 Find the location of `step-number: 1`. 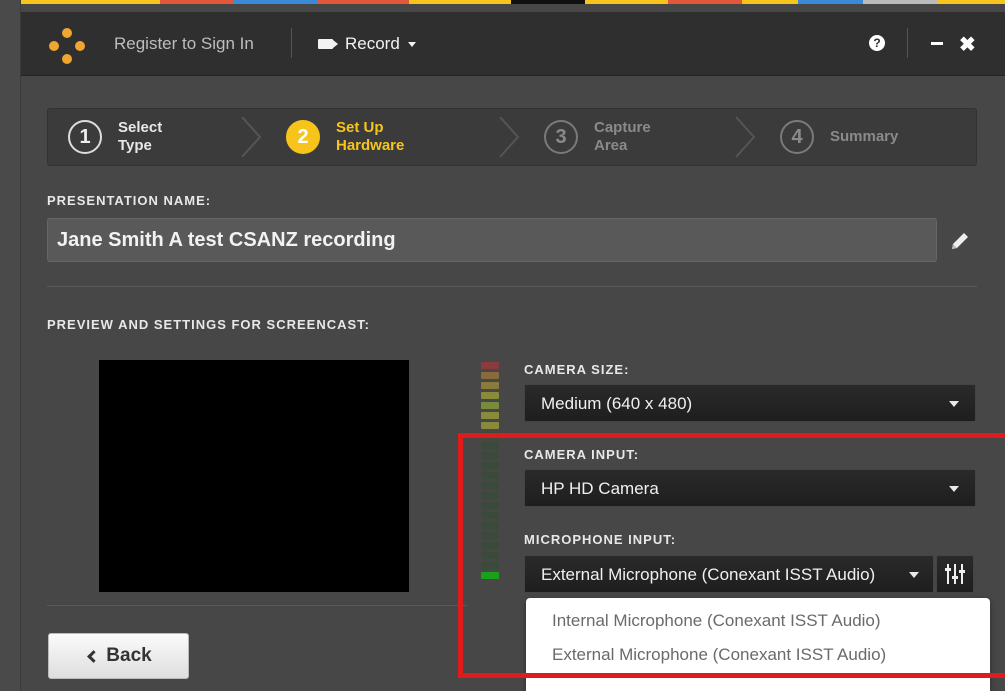

step-number: 1 is located at coordinates (85, 137).